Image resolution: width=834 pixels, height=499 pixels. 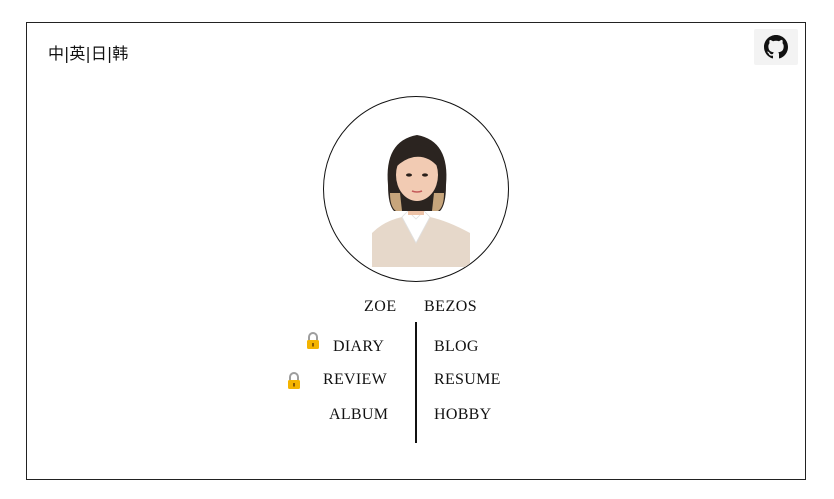 I want to click on profile-last-name: BEZOS, so click(x=451, y=306).